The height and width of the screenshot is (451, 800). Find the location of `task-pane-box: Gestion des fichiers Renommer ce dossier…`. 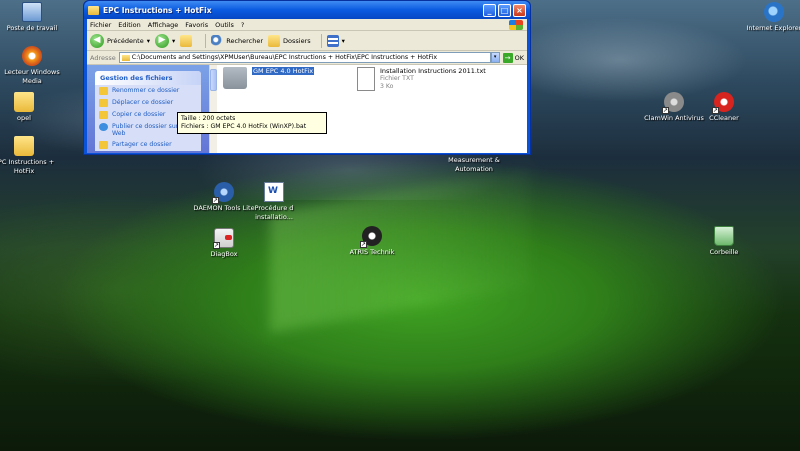

task-pane-box: Gestion des fichiers Renommer ce dossier… is located at coordinates (148, 111).